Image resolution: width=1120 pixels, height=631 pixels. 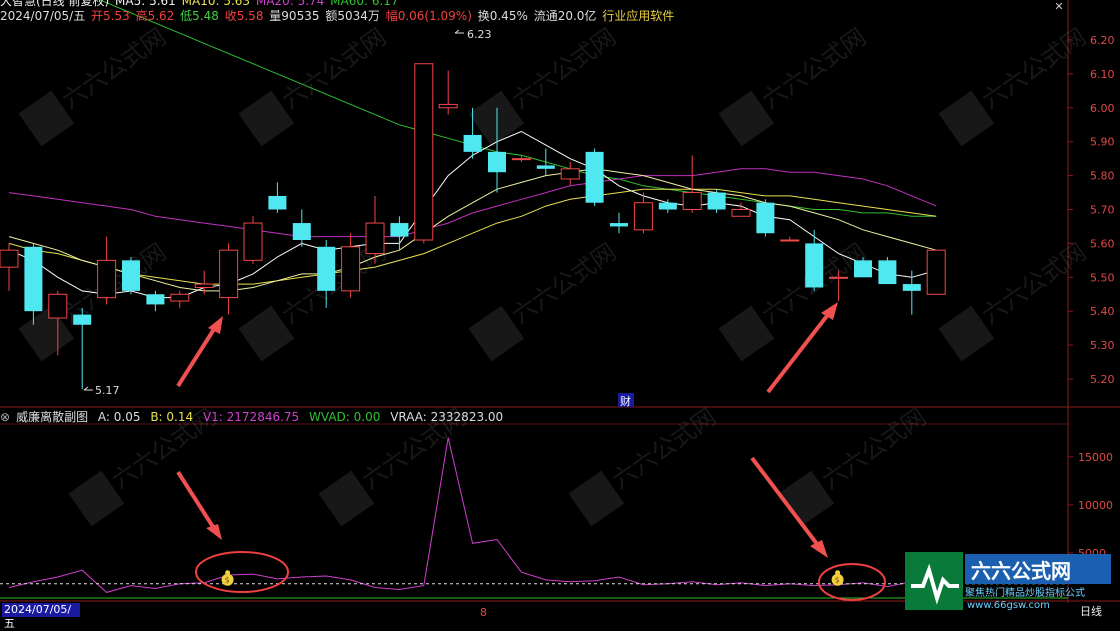 I want to click on ma20-label: MA20: 5.74, so click(x=290, y=4).